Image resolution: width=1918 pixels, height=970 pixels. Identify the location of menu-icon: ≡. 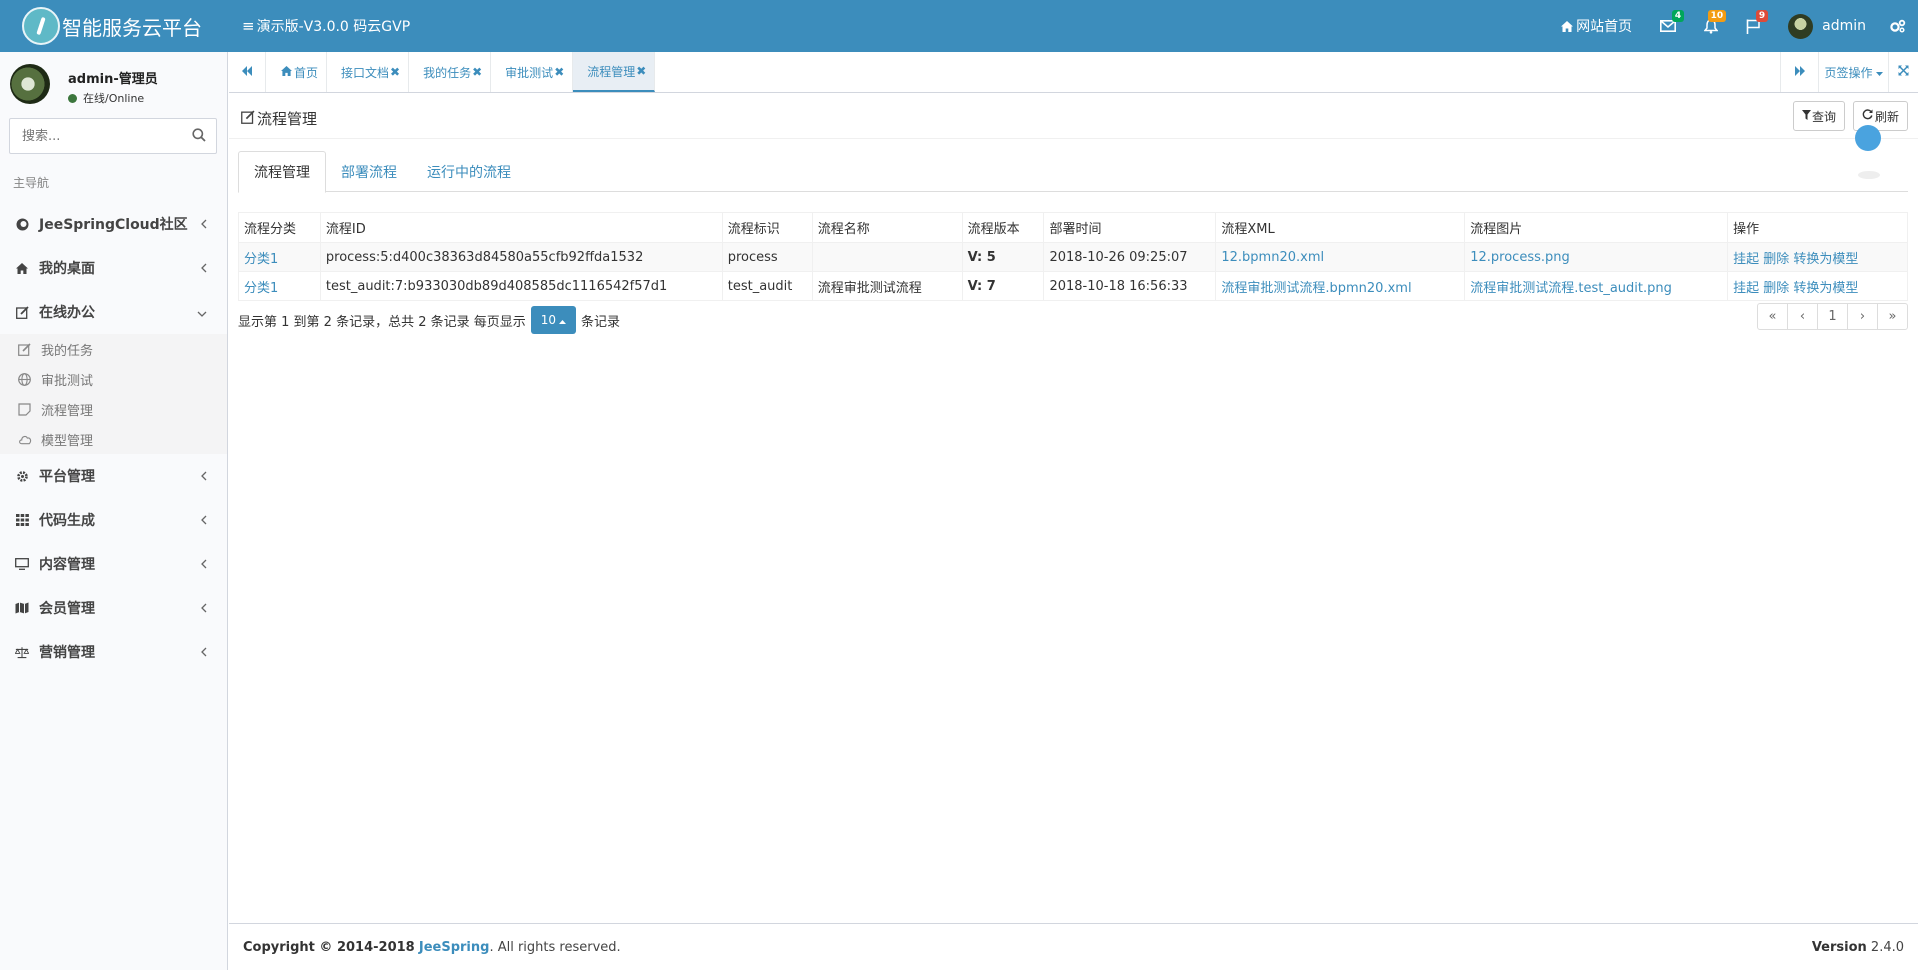
(248, 26).